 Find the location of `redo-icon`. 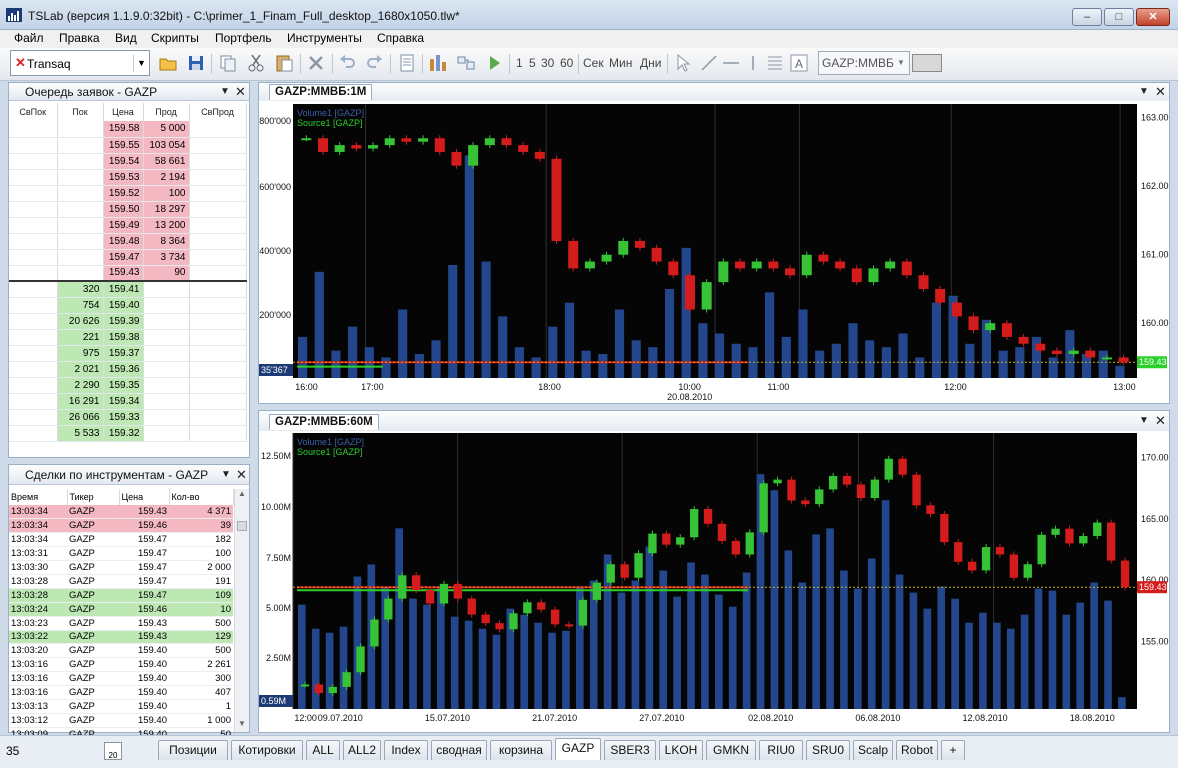

redo-icon is located at coordinates (374, 63).